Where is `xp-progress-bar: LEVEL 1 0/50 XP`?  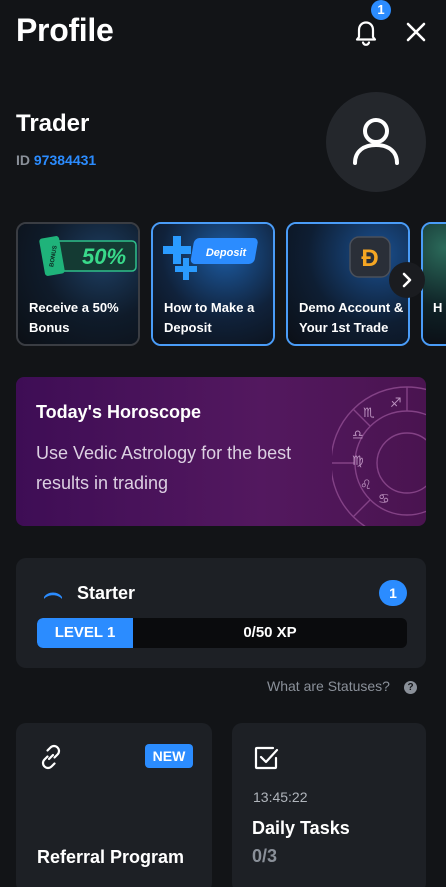
xp-progress-bar: LEVEL 1 0/50 XP is located at coordinates (222, 633).